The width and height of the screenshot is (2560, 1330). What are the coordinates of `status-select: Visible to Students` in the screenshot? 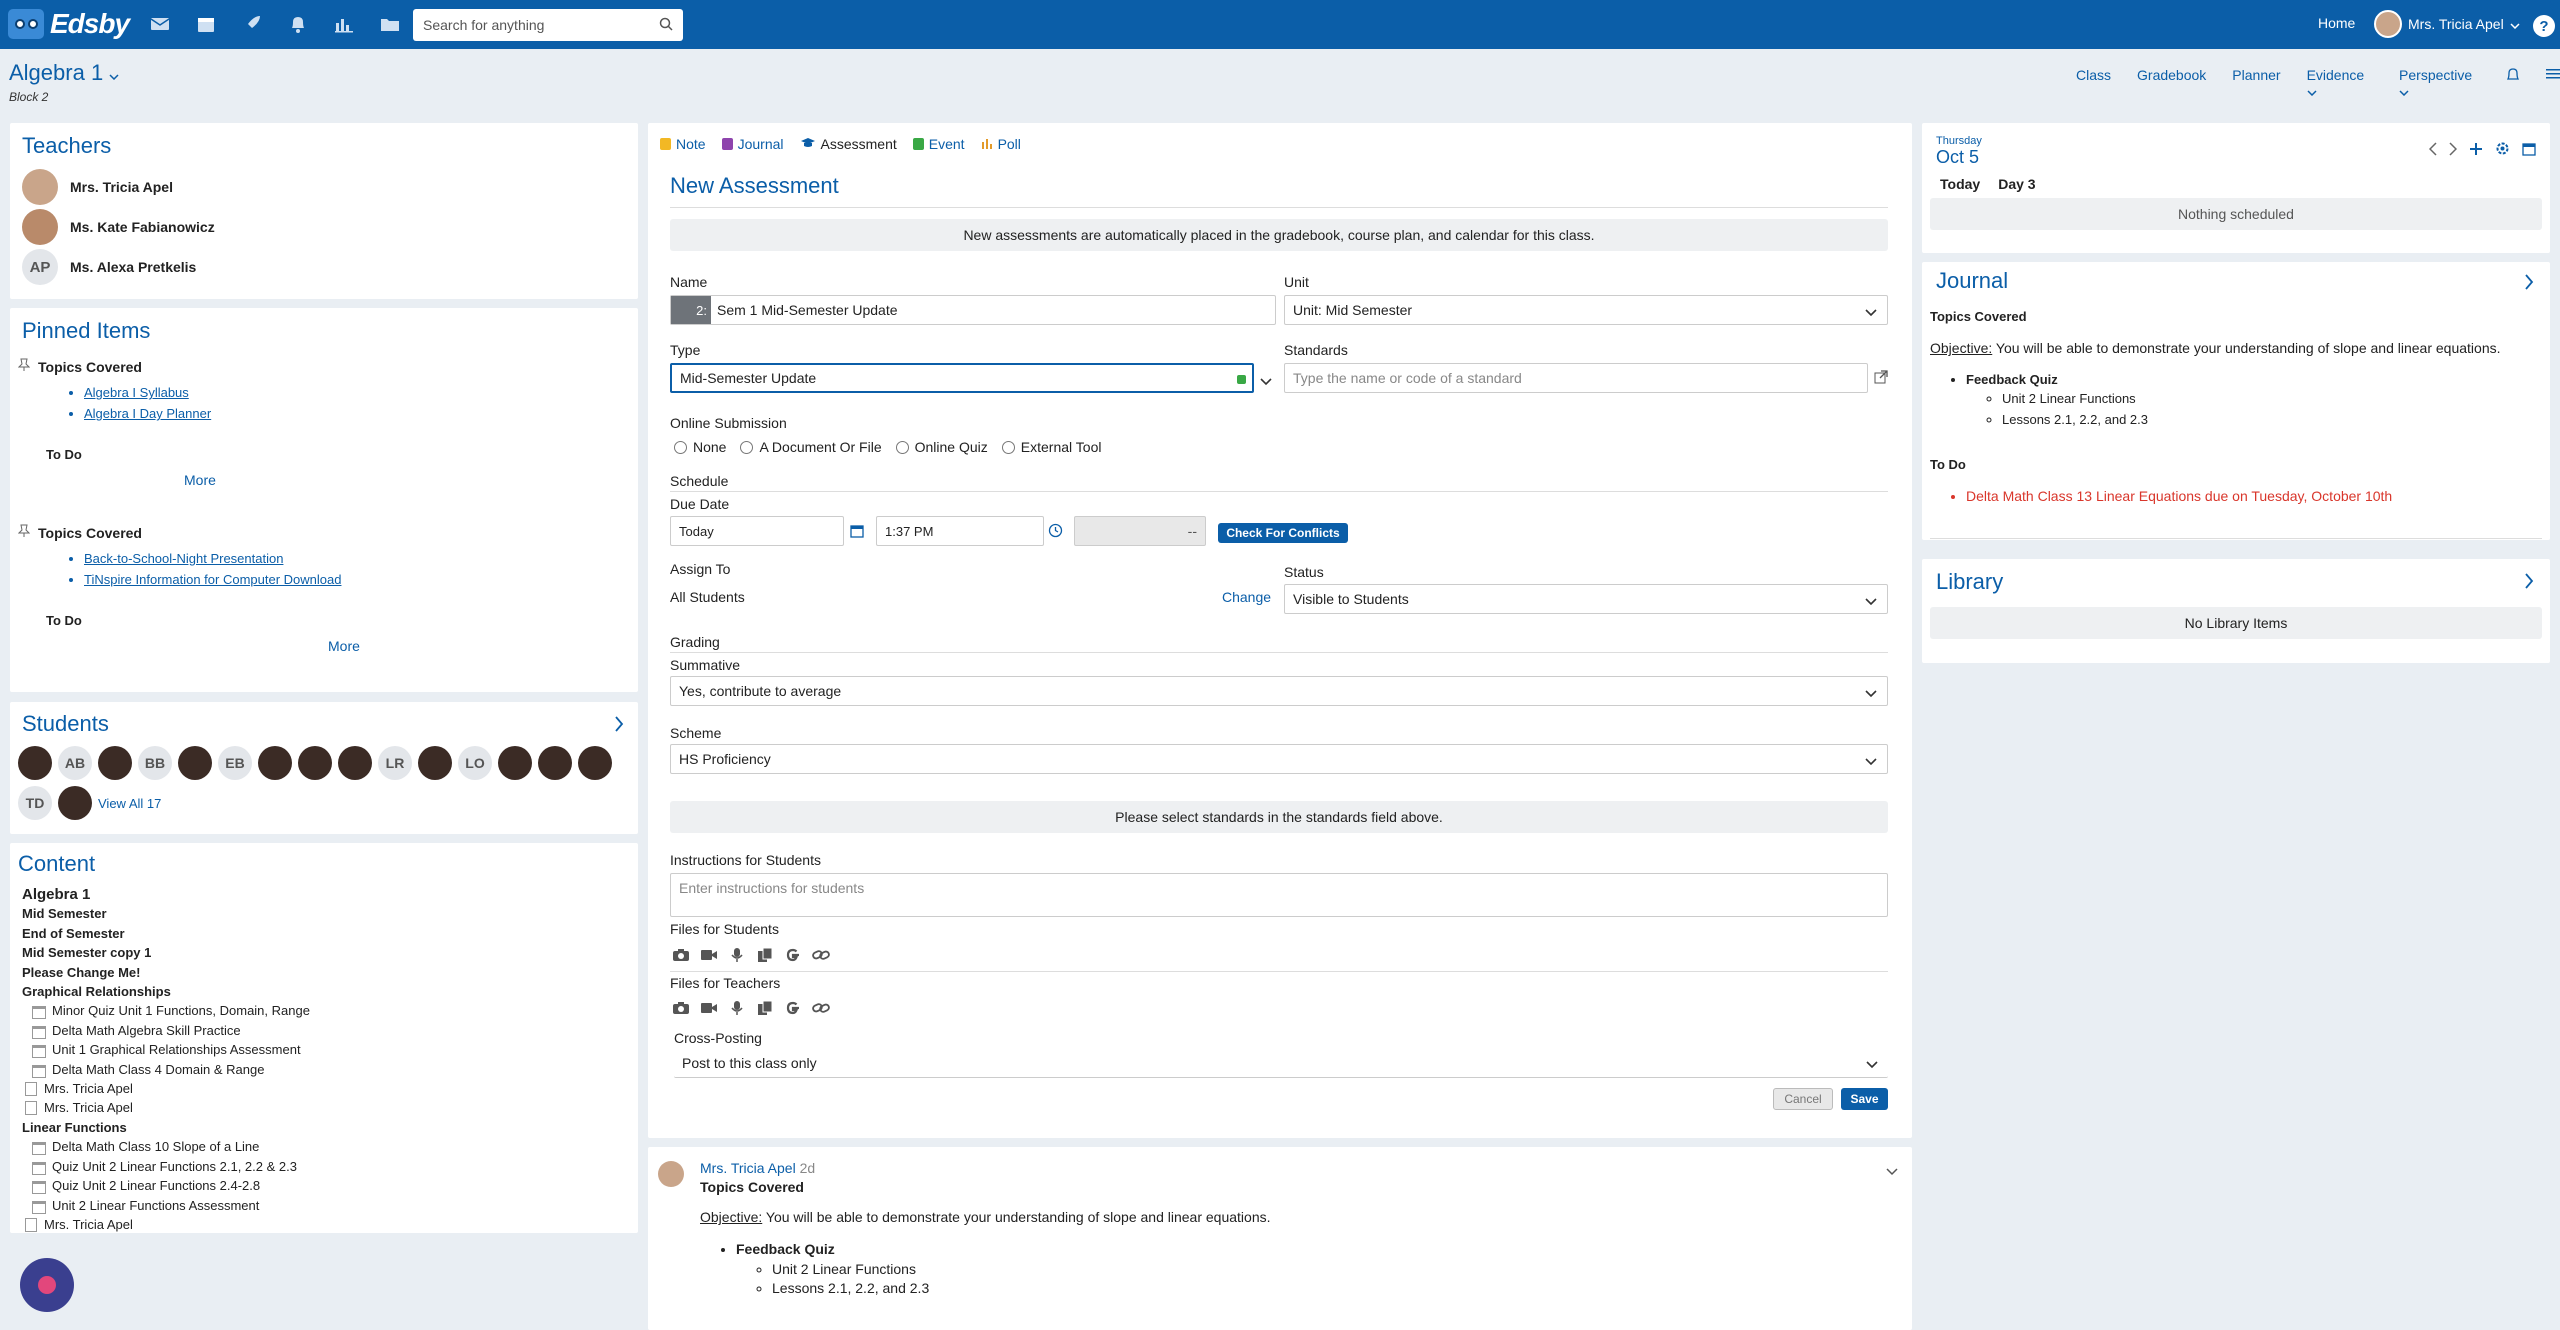 It's located at (1586, 599).